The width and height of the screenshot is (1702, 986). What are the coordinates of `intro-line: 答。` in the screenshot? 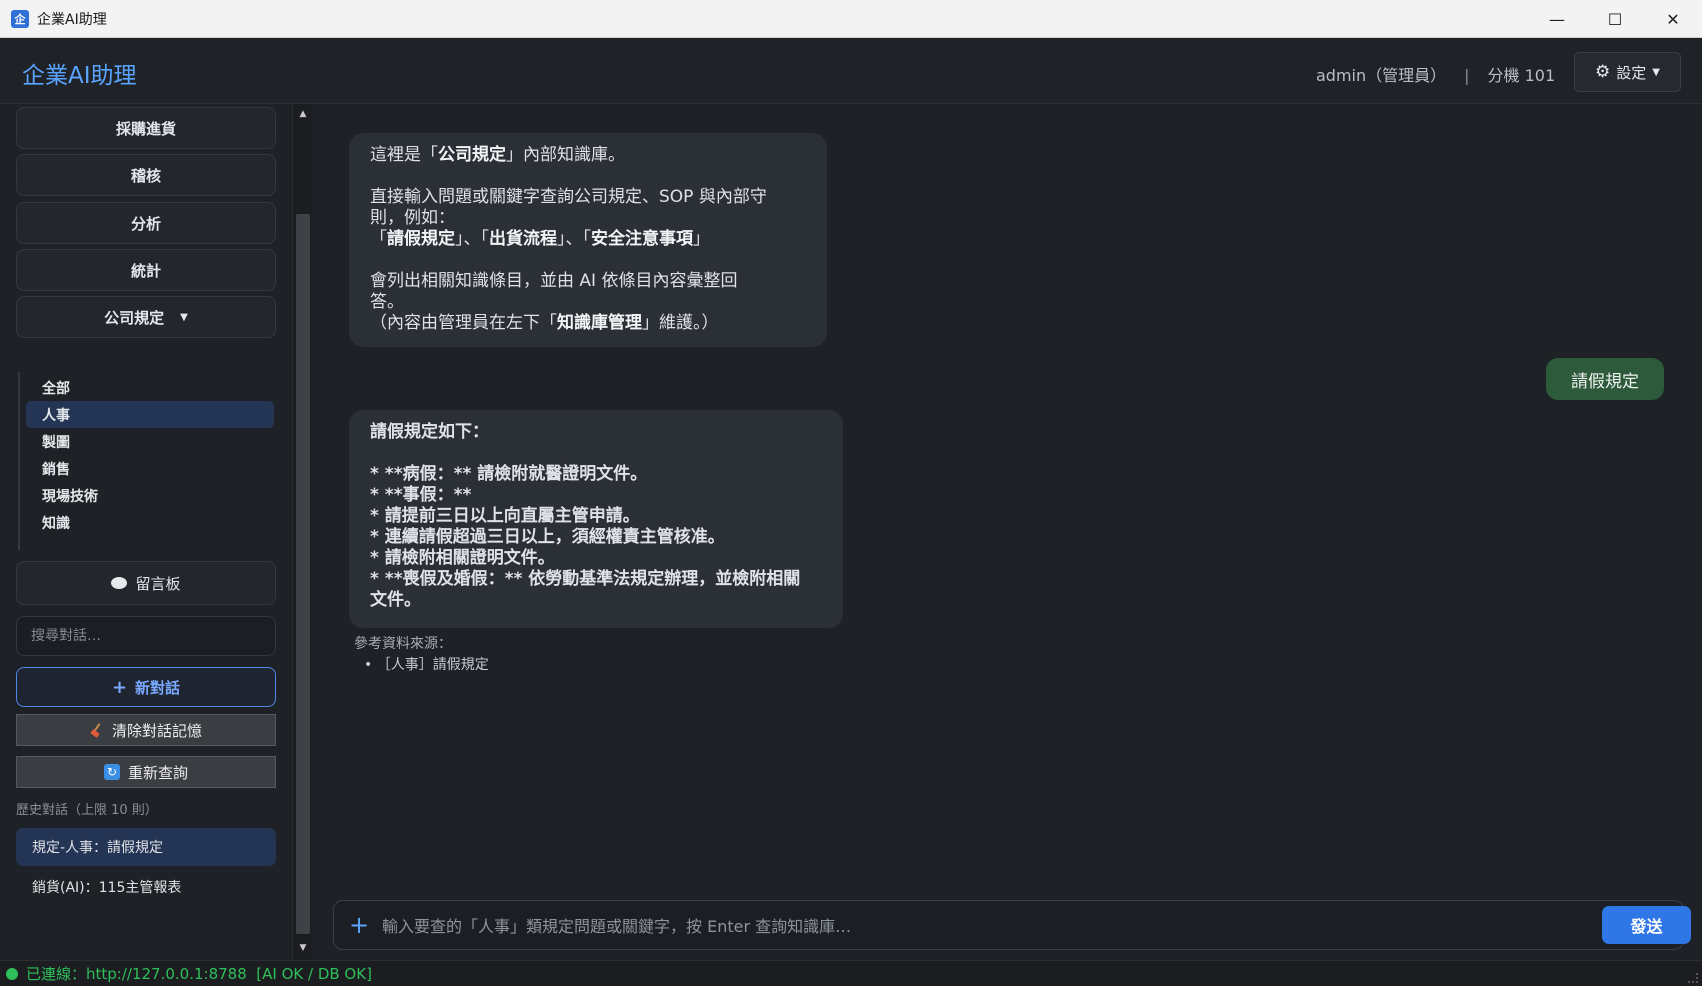 It's located at (387, 302).